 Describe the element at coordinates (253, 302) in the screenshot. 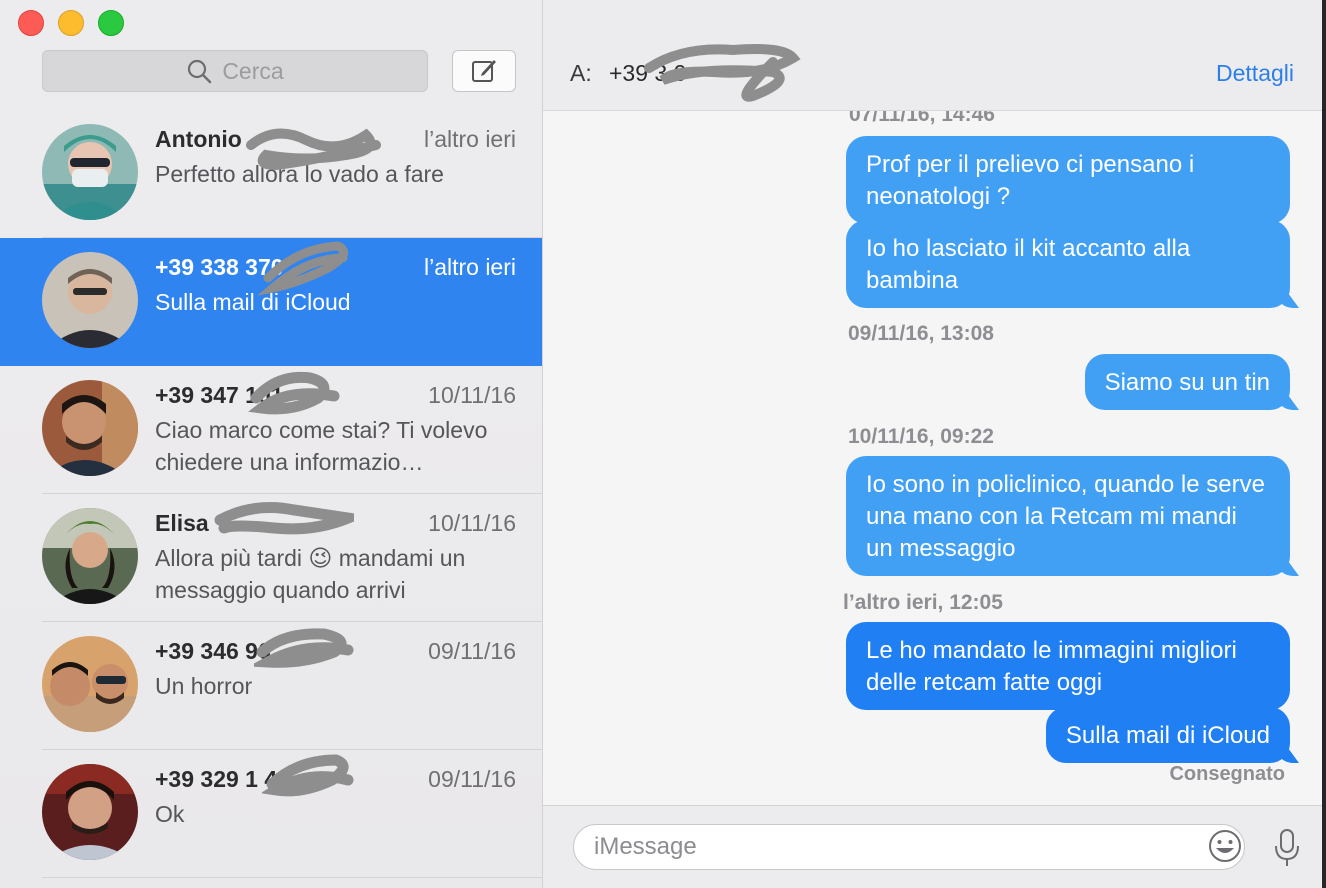

I see `conversation-preview: Sulla mail di iCloud` at that location.